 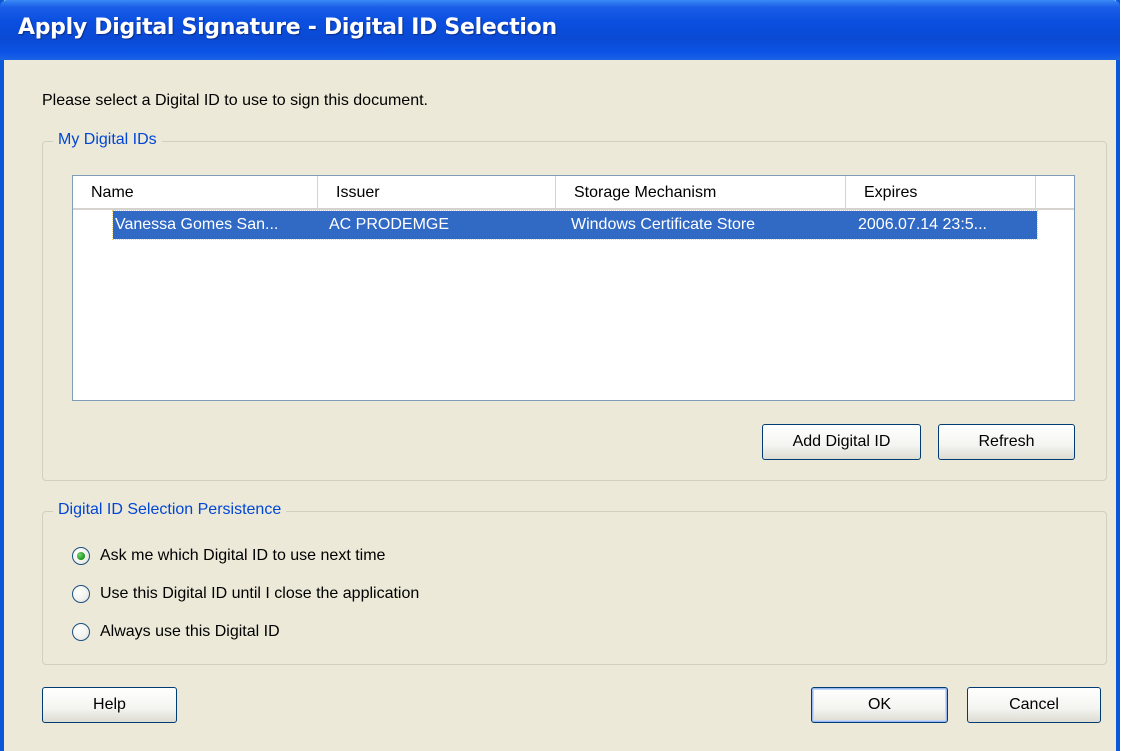 What do you see at coordinates (109, 705) in the screenshot?
I see `help-button: Help` at bounding box center [109, 705].